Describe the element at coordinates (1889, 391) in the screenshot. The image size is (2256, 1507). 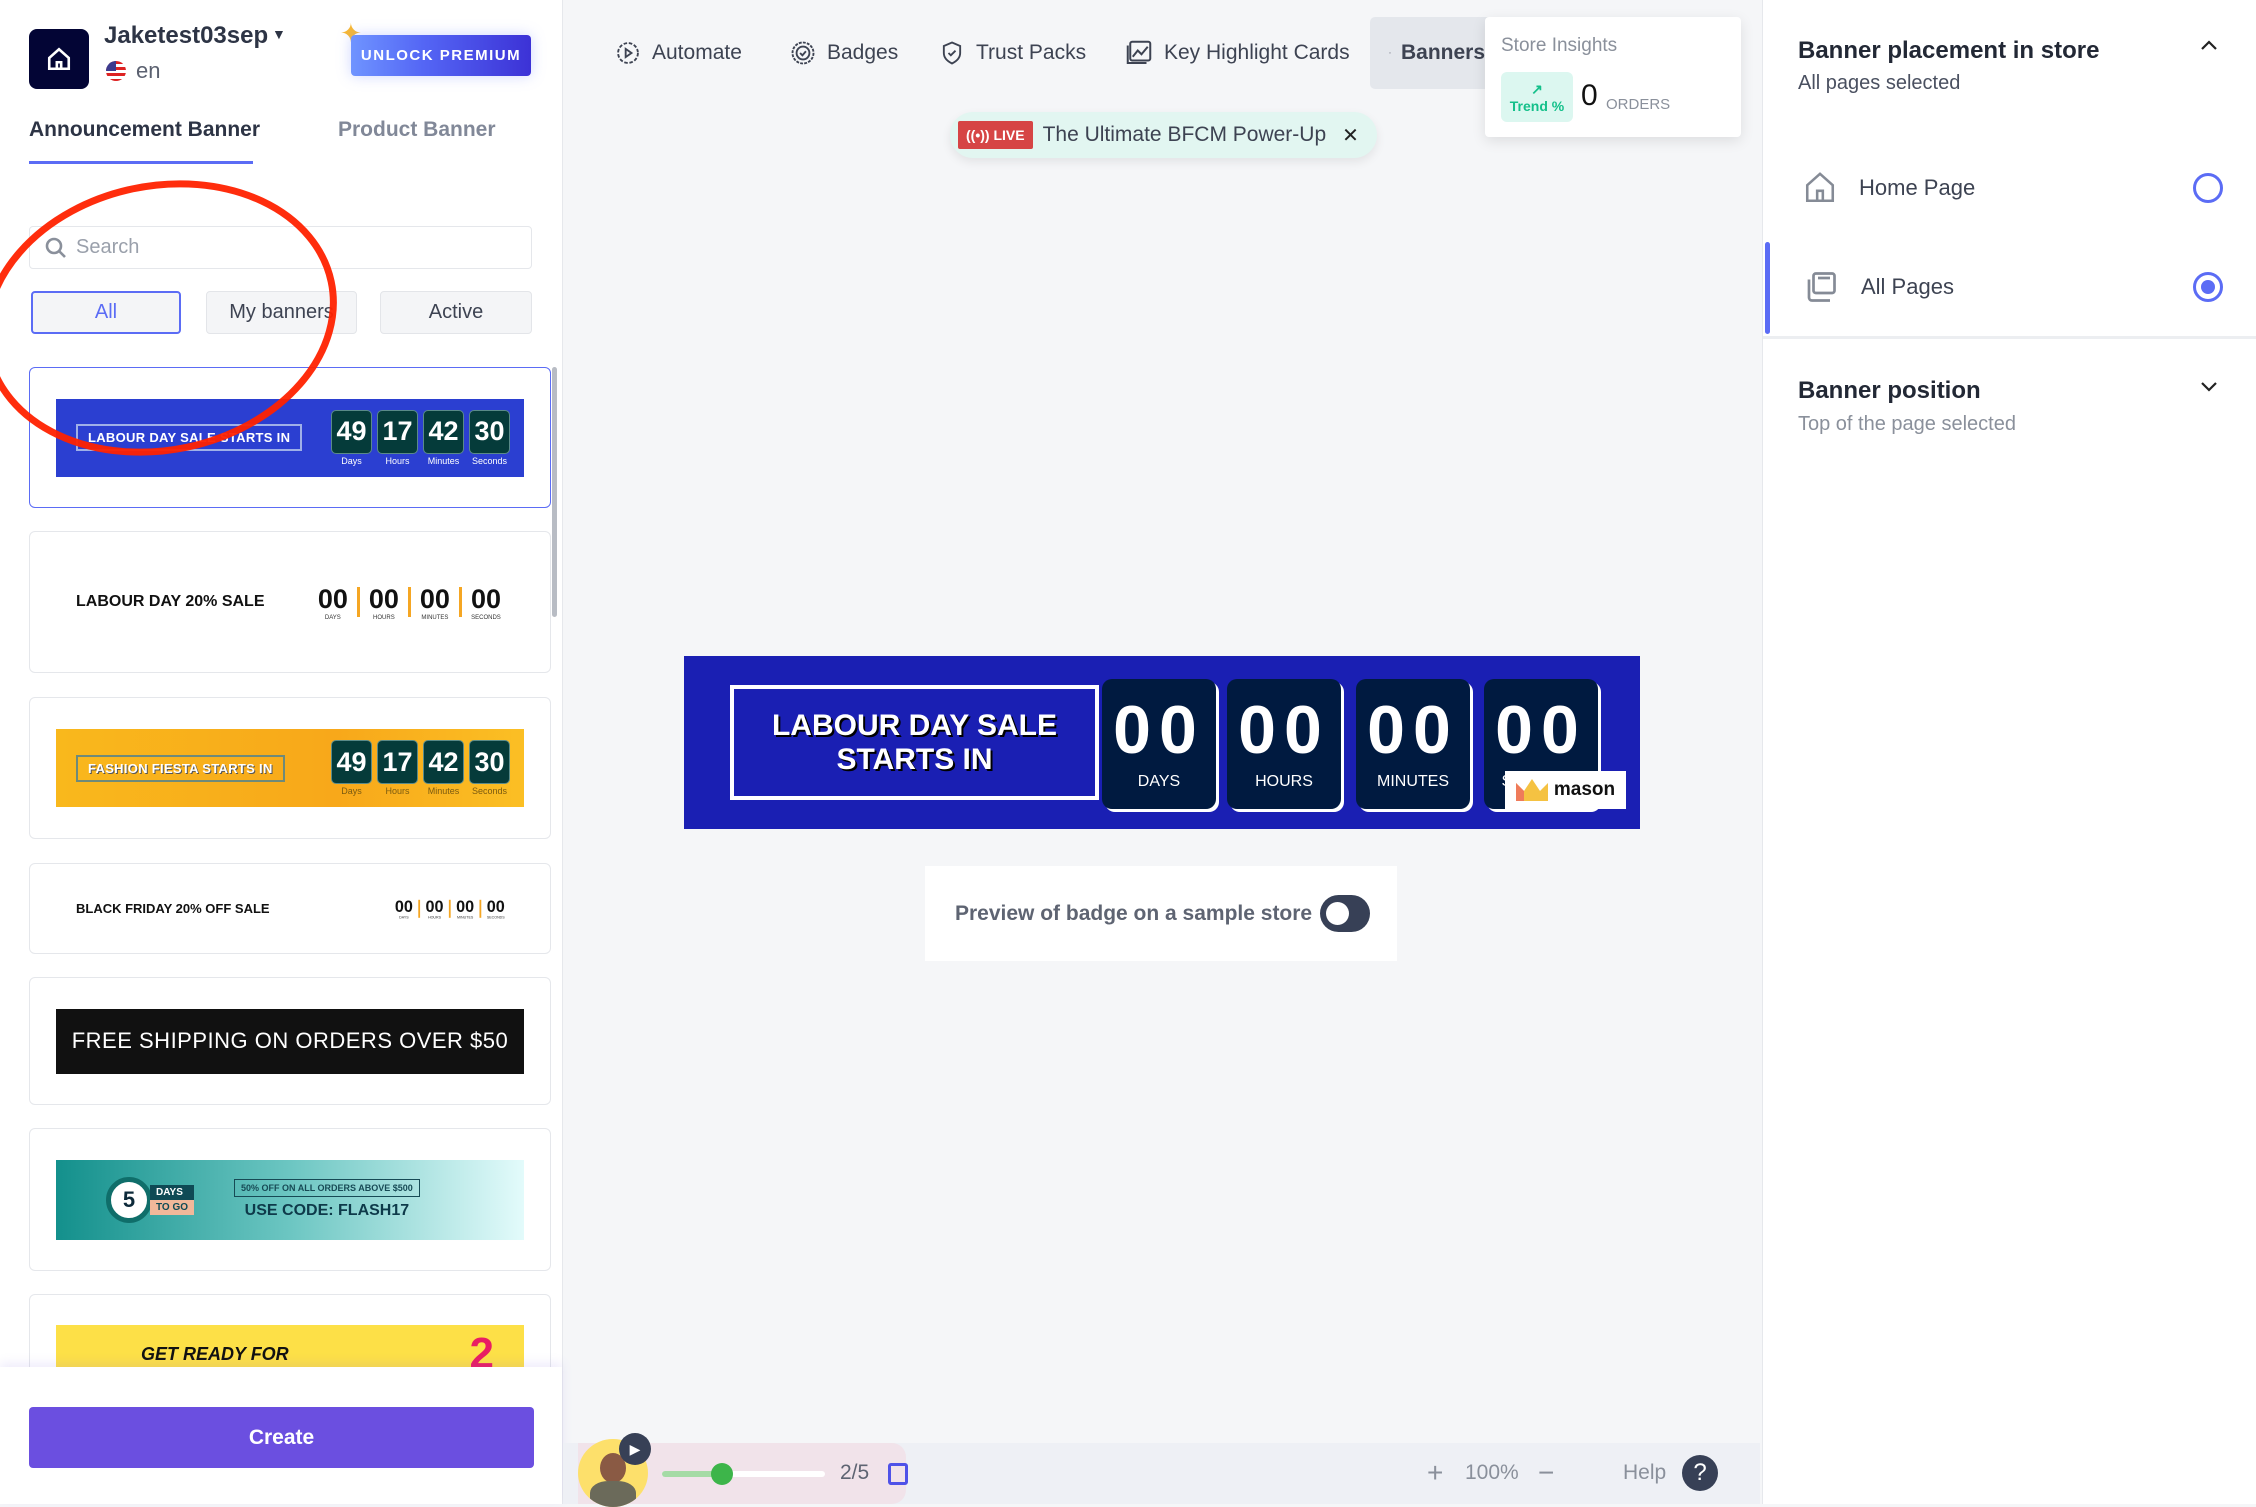
I see `position-title: Banner position` at that location.